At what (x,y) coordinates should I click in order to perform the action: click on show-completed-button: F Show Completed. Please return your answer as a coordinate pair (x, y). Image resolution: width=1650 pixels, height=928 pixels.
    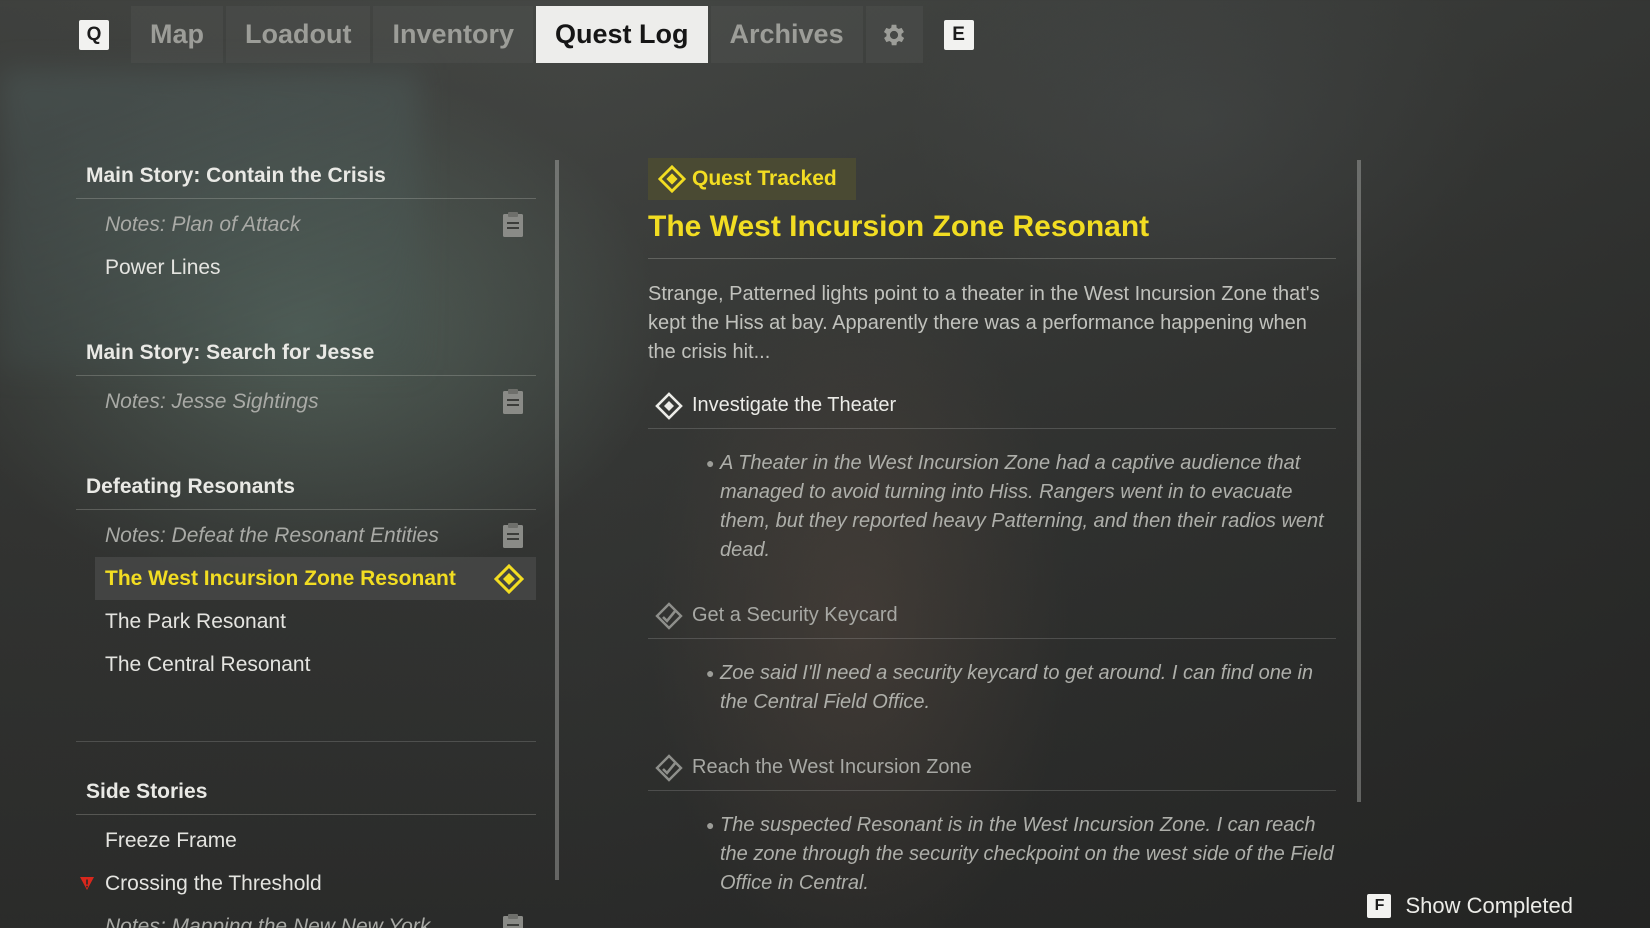
    Looking at the image, I should click on (1470, 906).